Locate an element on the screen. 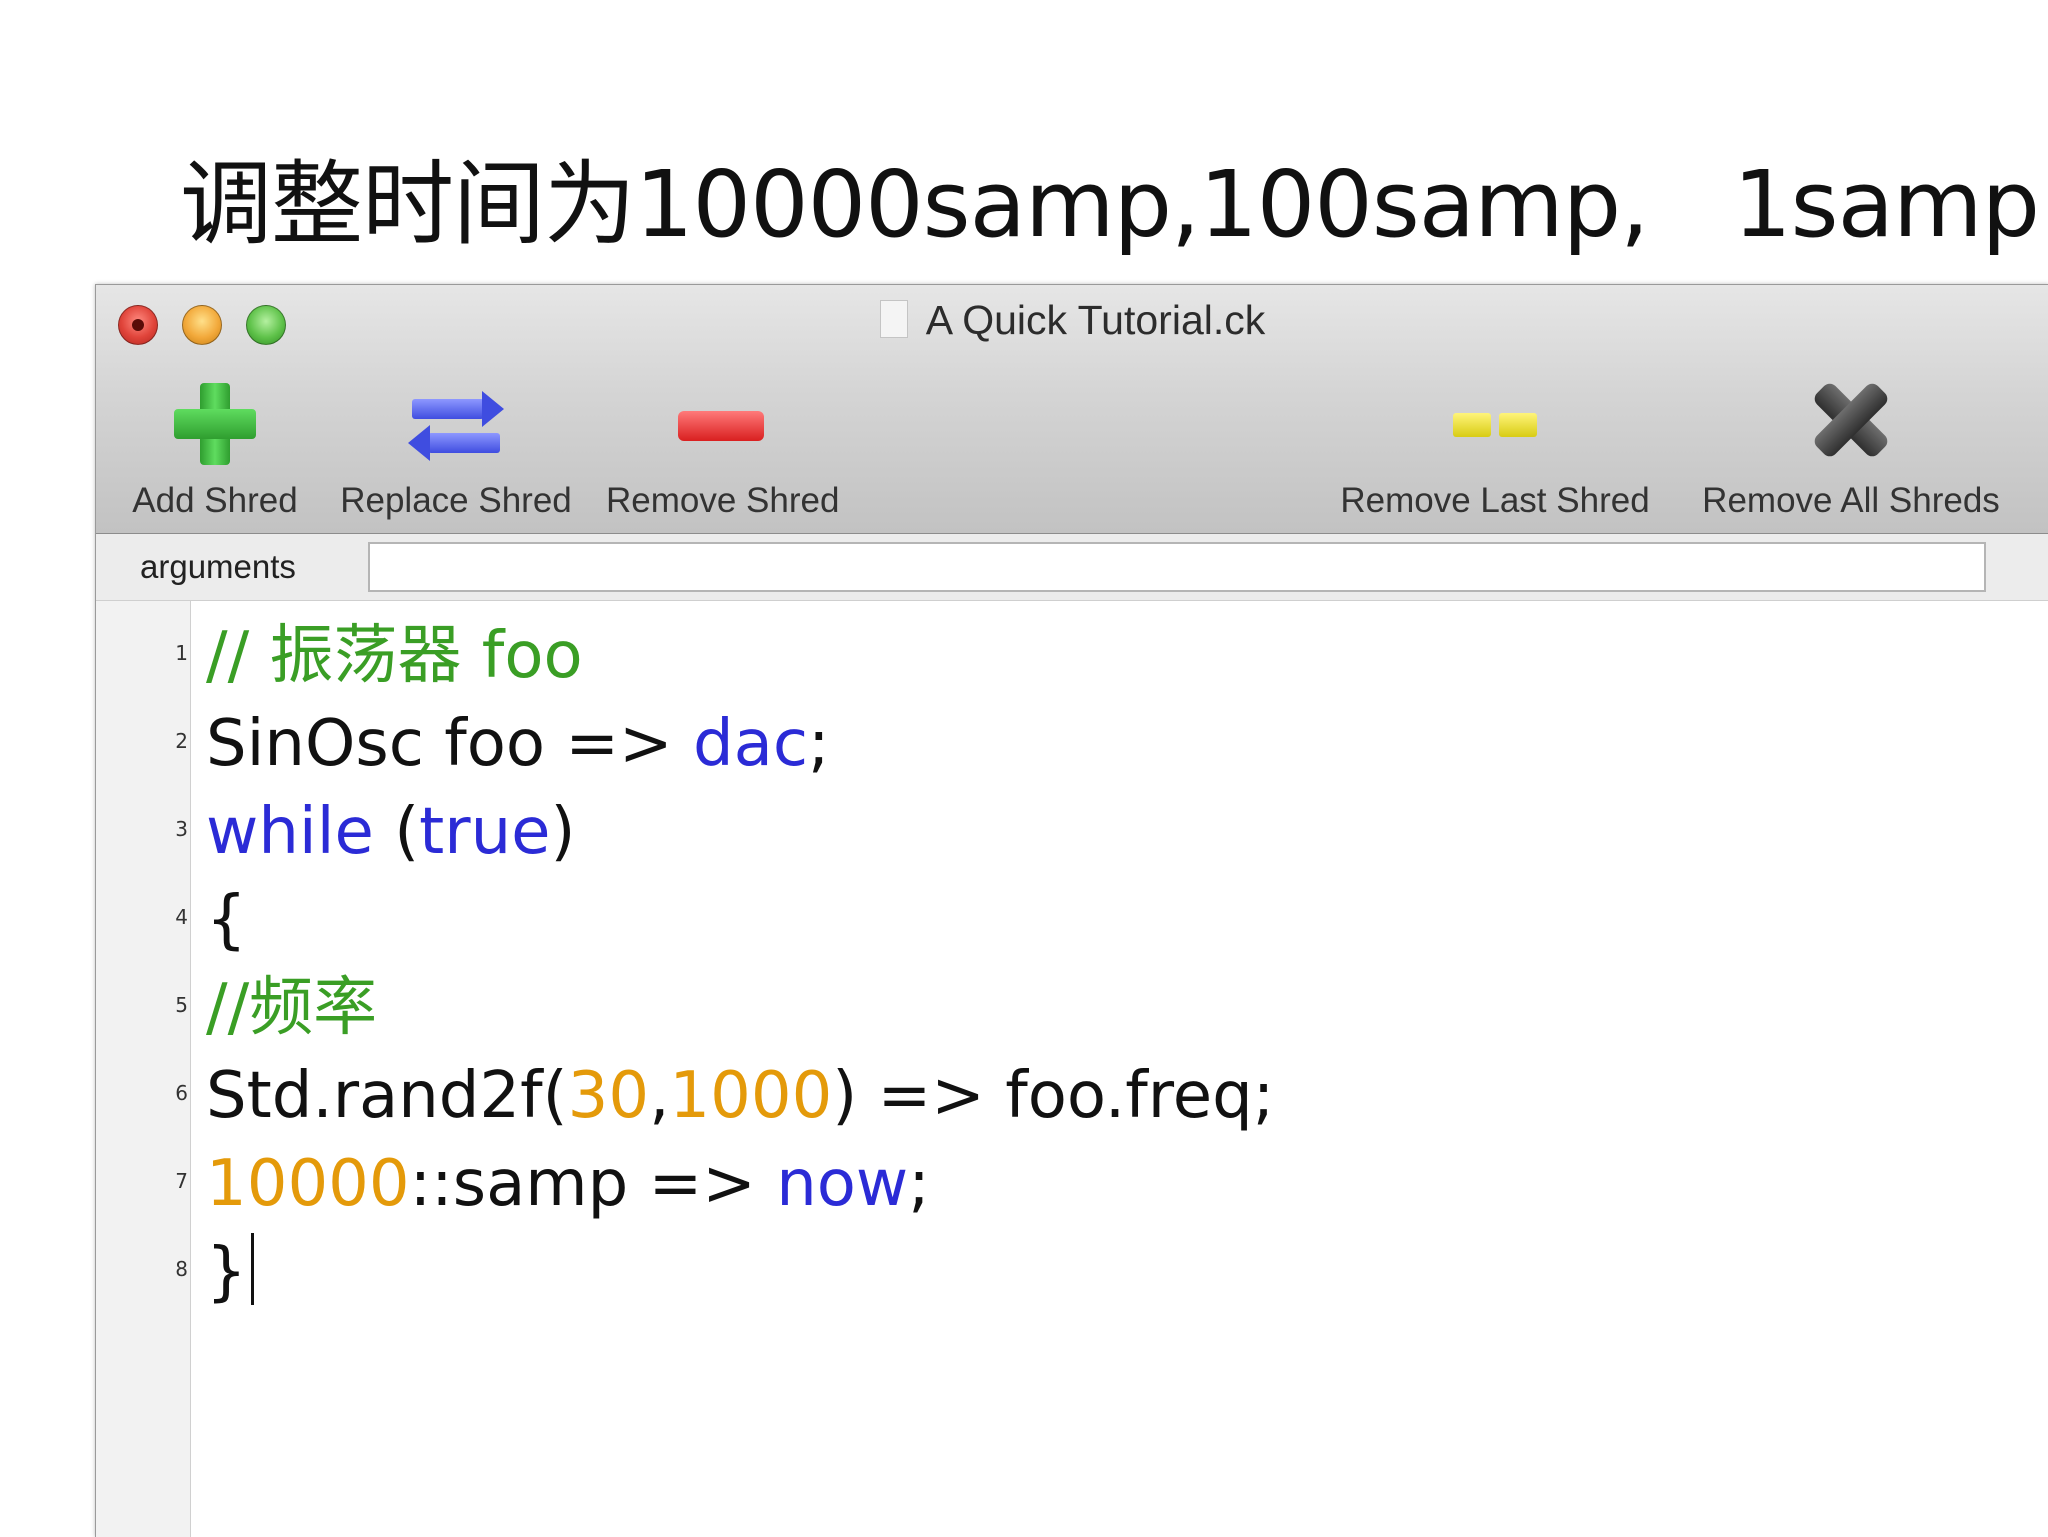  code-token: ::samp => is located at coordinates (593, 1184).